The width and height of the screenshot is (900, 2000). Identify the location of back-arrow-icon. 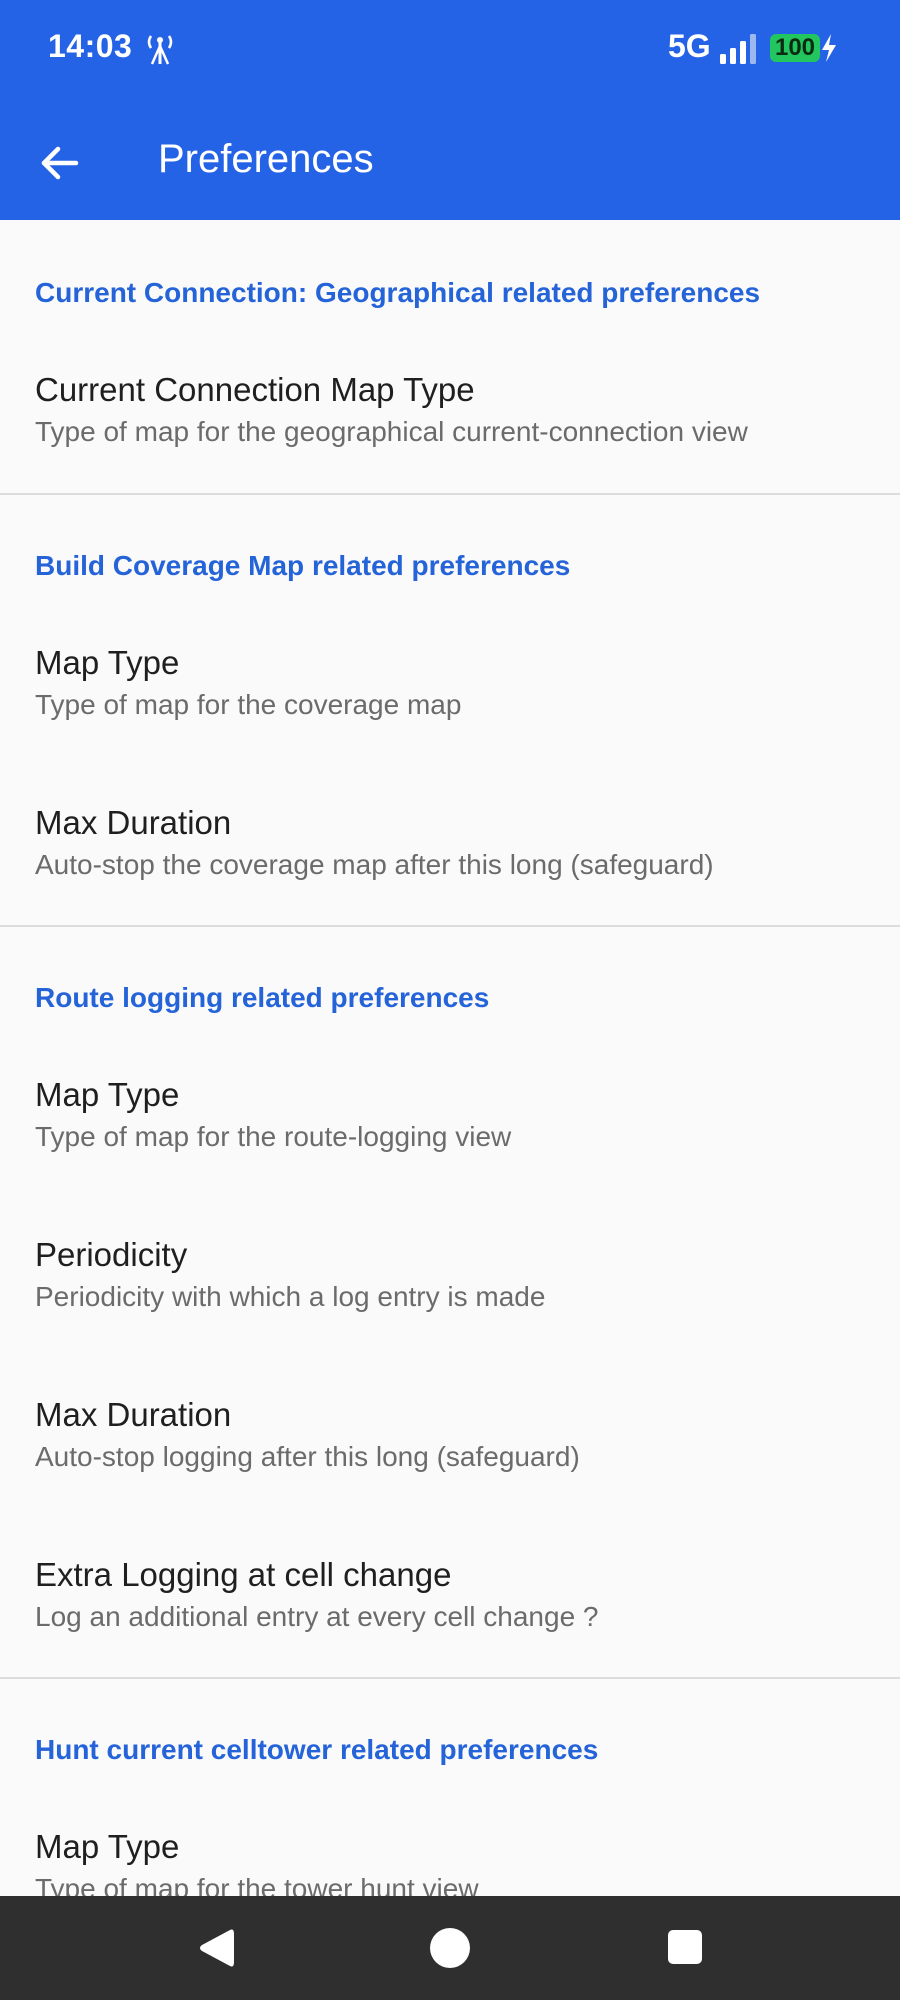
(60, 163).